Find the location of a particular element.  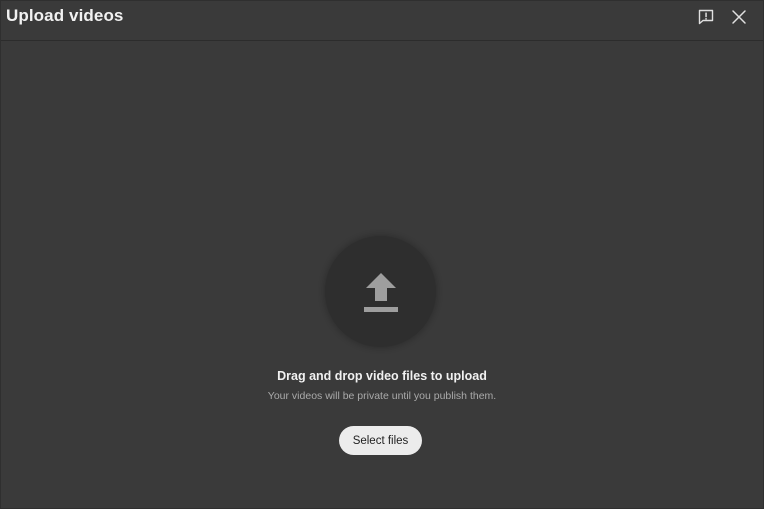

feedback-button is located at coordinates (706, 17).